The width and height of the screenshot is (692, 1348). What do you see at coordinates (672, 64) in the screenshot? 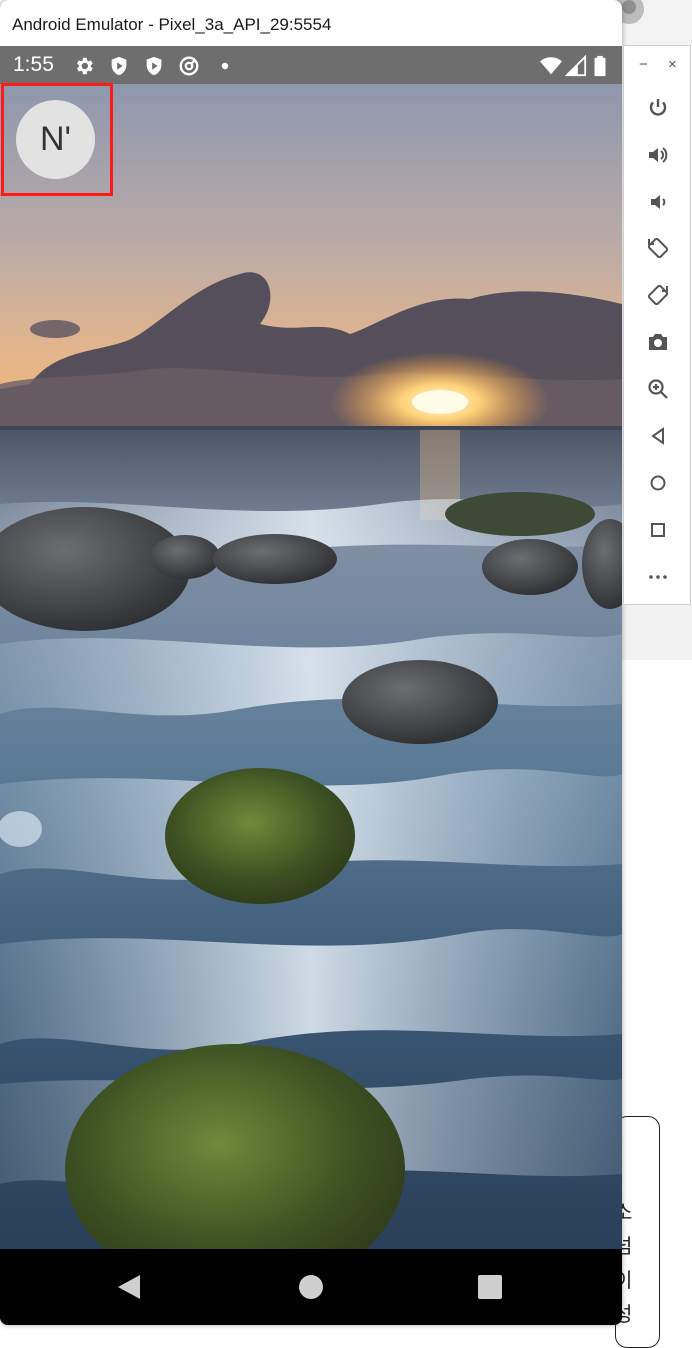
I see `close-button: ×` at bounding box center [672, 64].